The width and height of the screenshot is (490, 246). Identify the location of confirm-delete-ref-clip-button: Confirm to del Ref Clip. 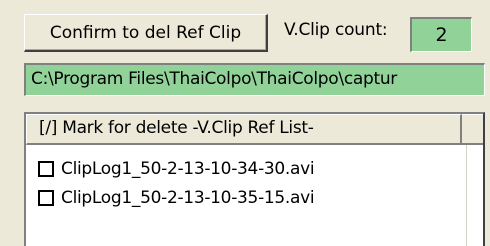
(146, 33).